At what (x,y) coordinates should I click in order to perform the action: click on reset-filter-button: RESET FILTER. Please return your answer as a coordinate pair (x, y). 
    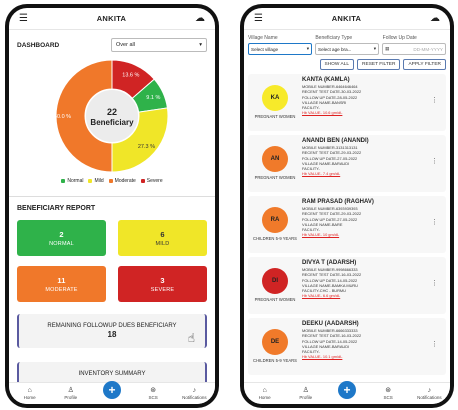
    Looking at the image, I should click on (379, 64).